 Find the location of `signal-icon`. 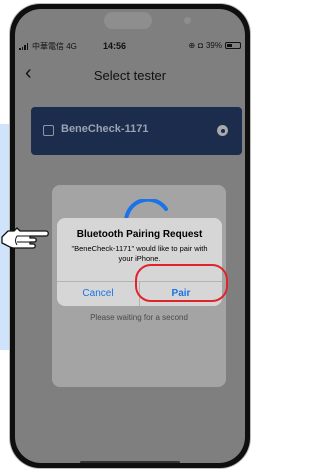

signal-icon is located at coordinates (23, 46).